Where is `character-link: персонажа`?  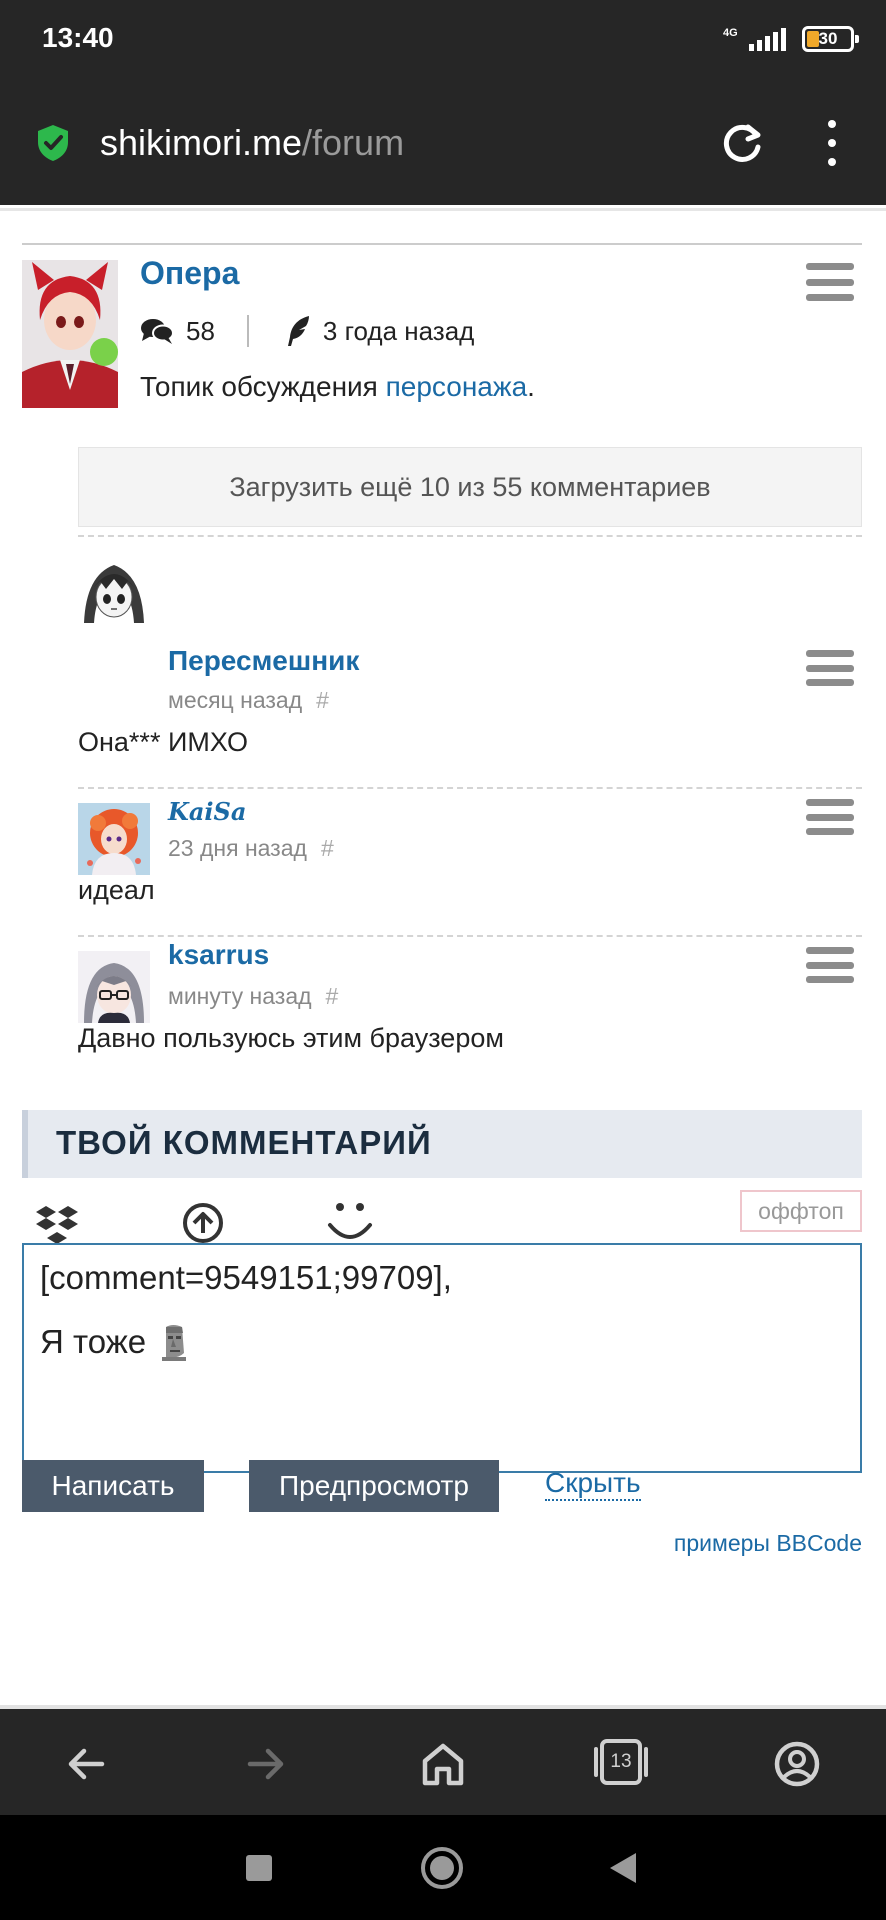 character-link: персонажа is located at coordinates (457, 386).